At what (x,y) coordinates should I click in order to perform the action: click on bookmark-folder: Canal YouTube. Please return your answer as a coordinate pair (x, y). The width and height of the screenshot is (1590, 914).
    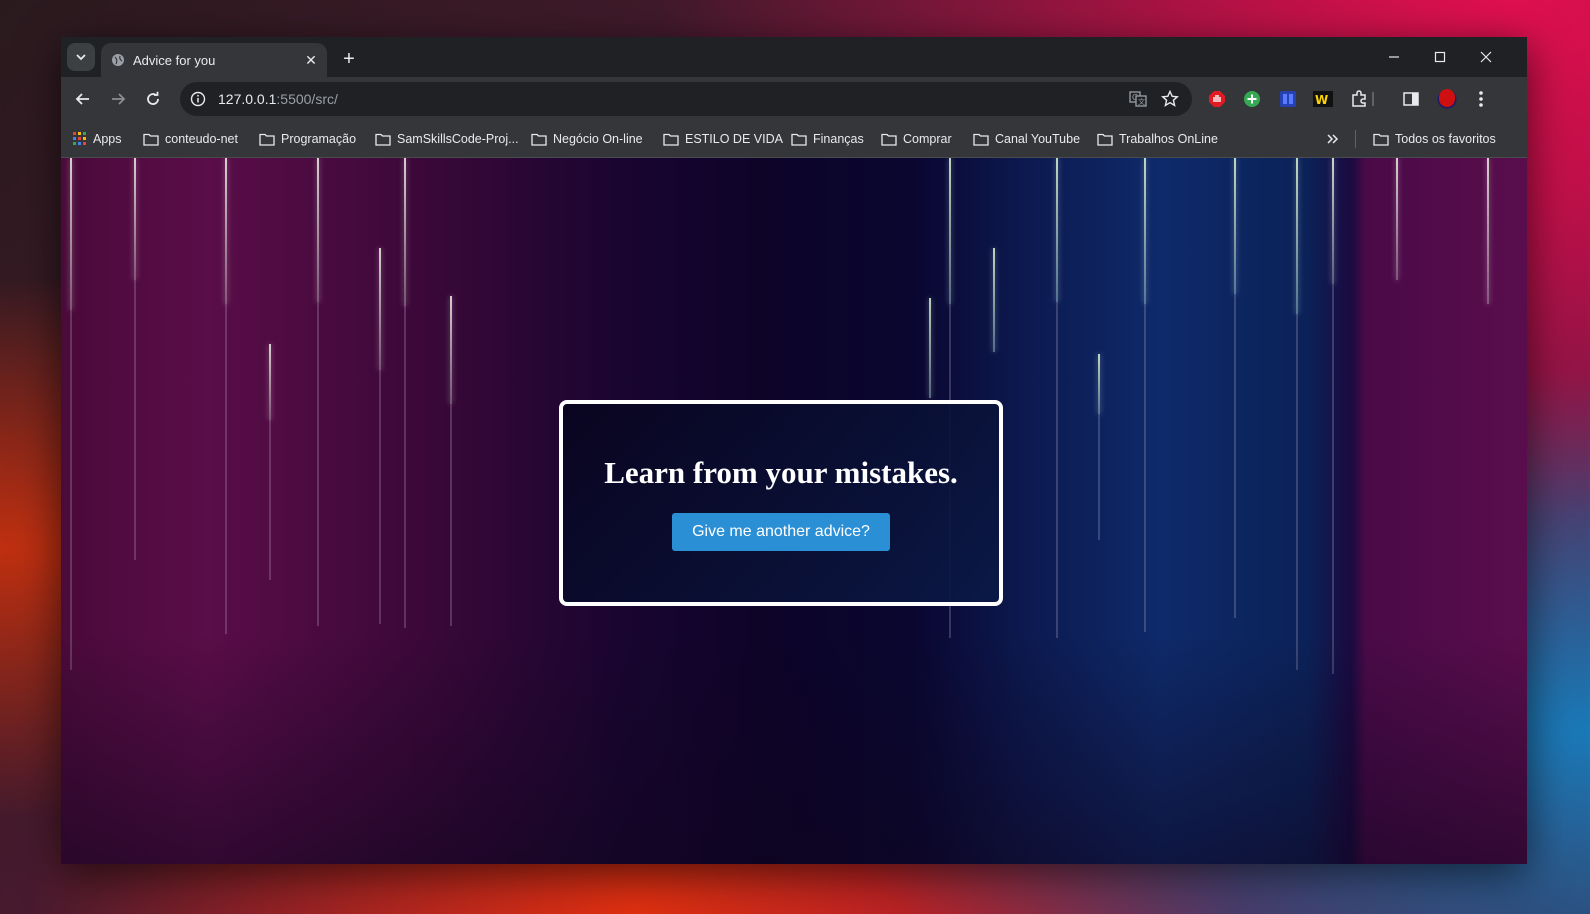
    Looking at the image, I should click on (1026, 139).